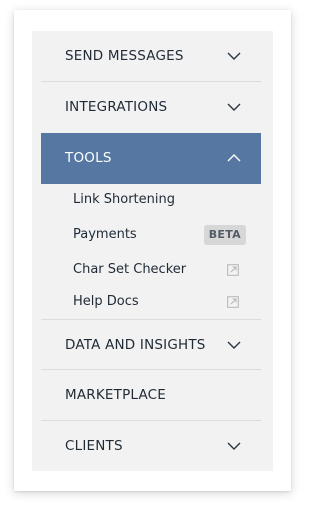 The image size is (320, 510). Describe the element at coordinates (88, 158) in the screenshot. I see `nav-label: TOOLS` at that location.